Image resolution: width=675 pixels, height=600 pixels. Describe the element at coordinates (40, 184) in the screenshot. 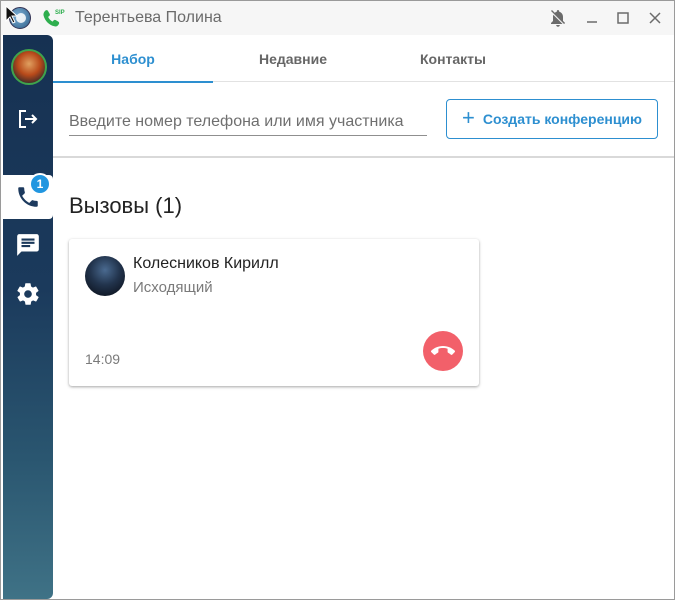

I see `calls-badge: 1` at that location.